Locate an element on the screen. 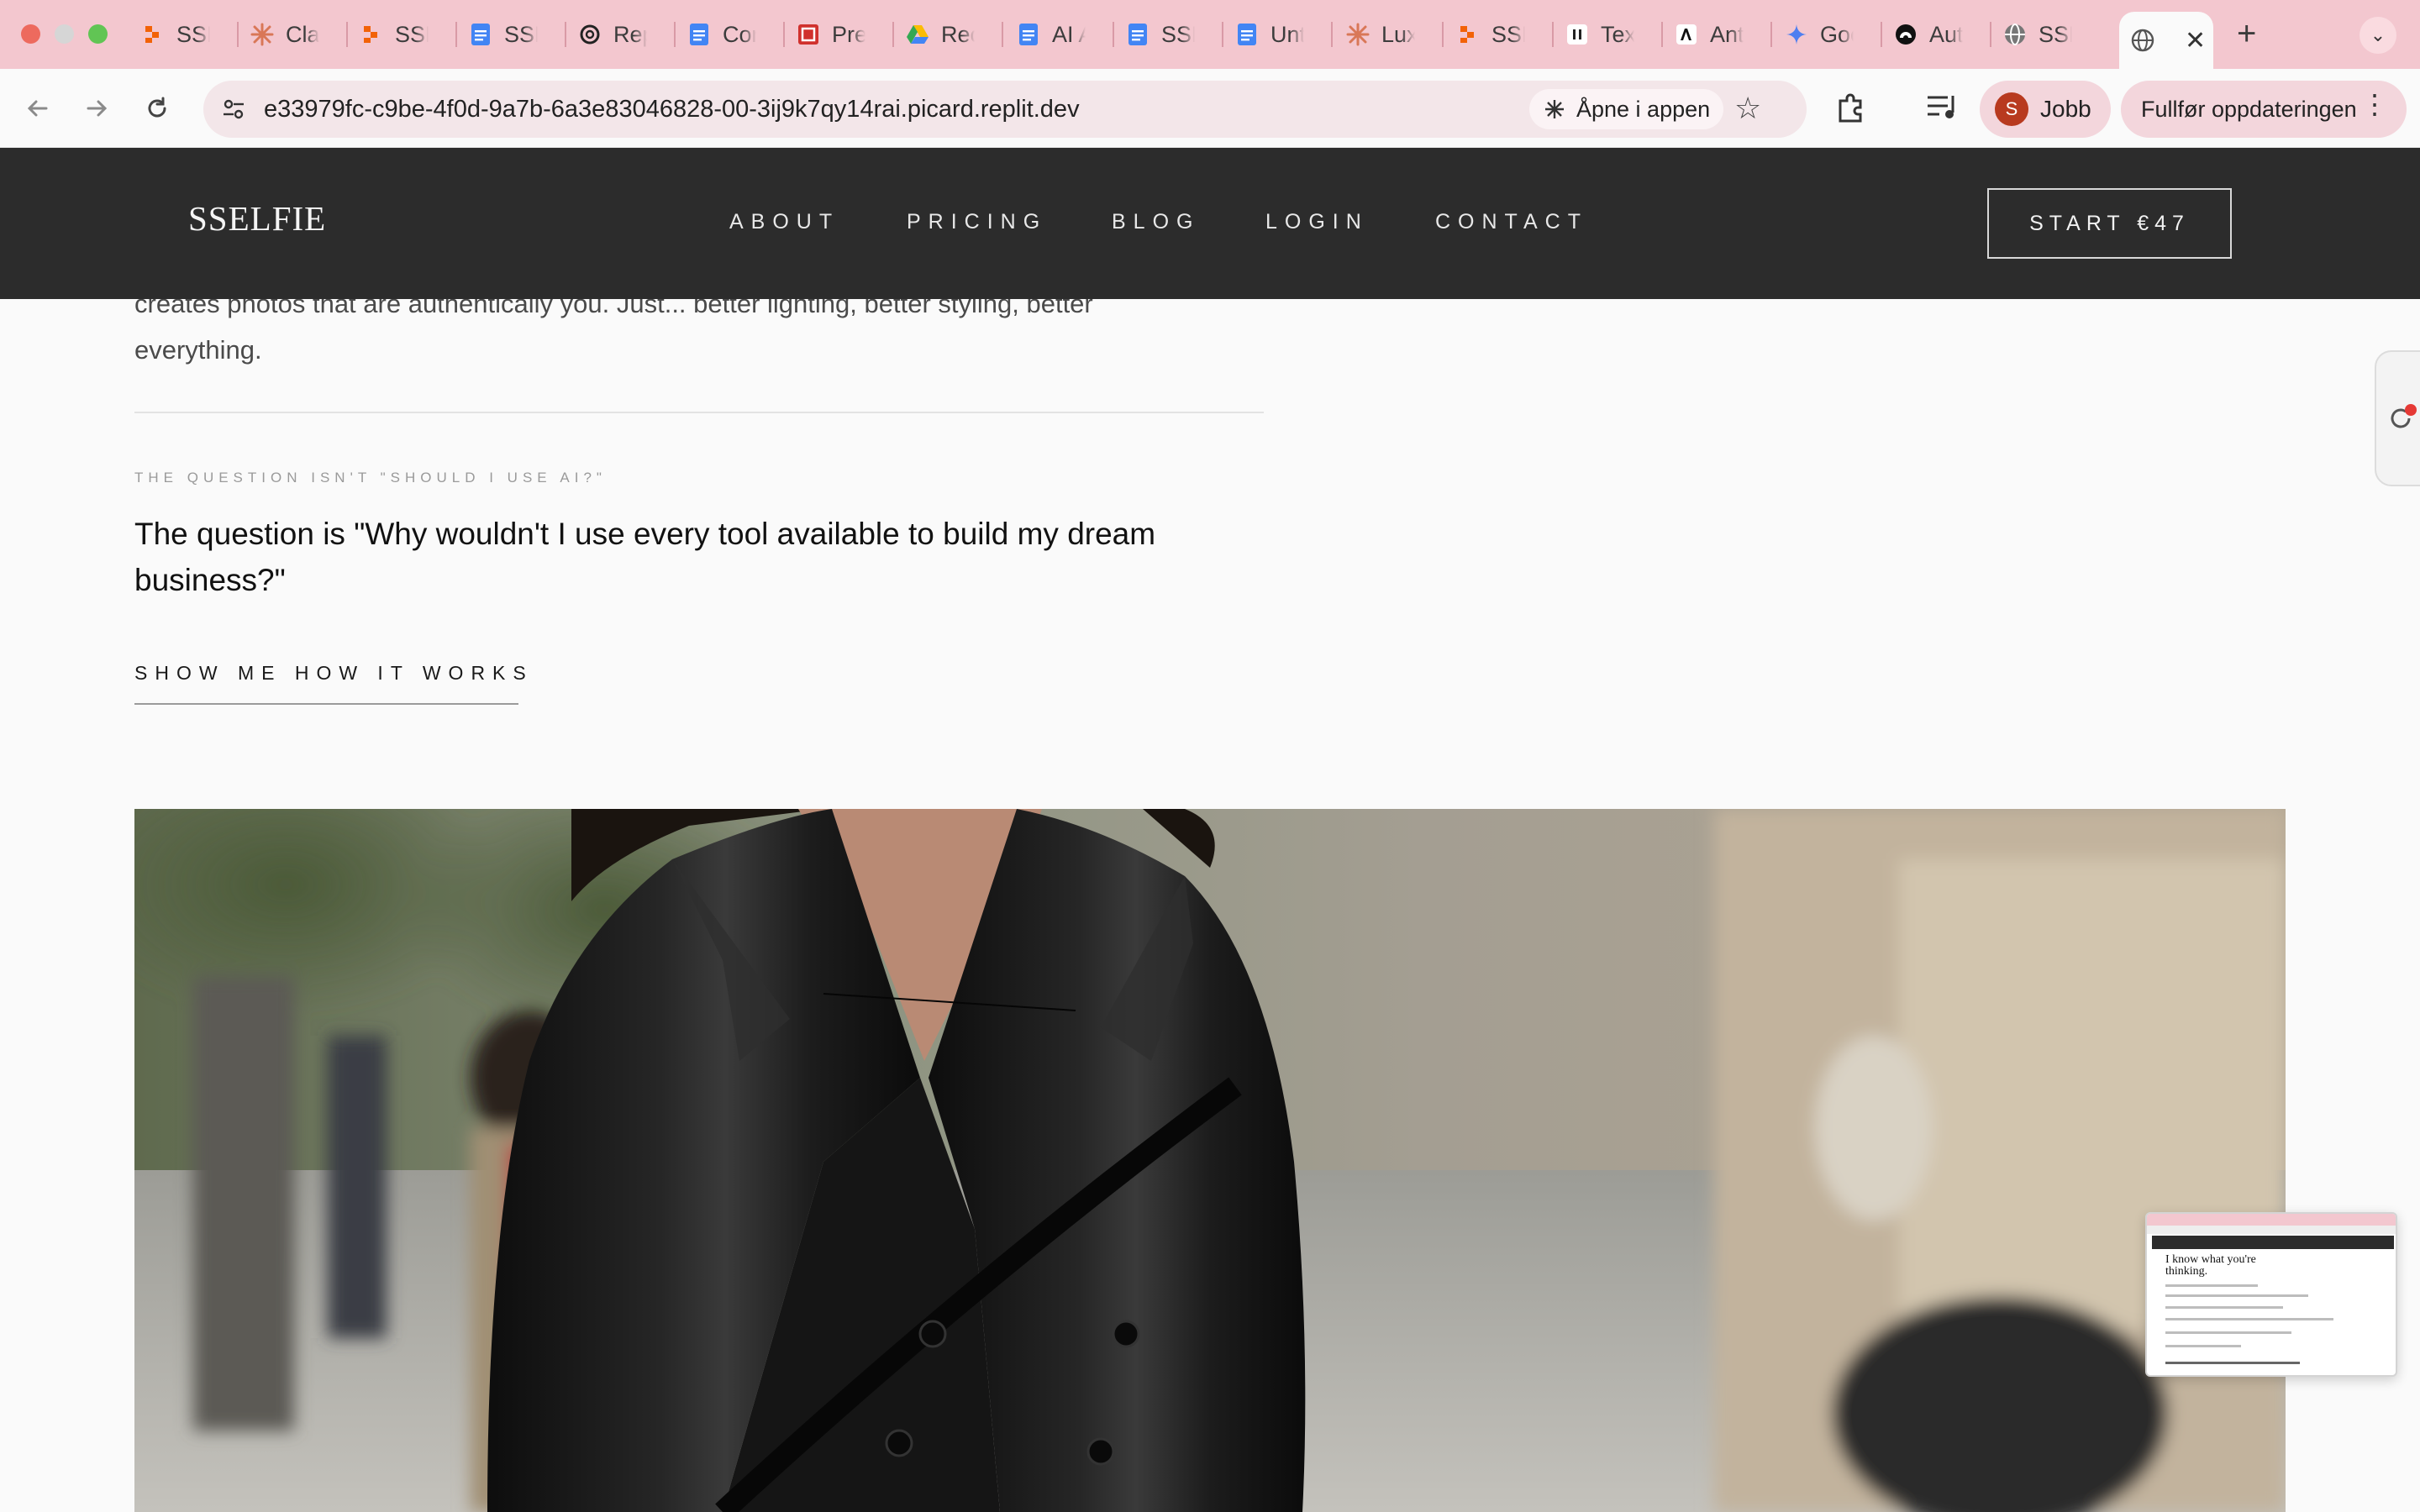 The width and height of the screenshot is (2420, 1512). bookmark-star-icon: ☆ is located at coordinates (1747, 108).